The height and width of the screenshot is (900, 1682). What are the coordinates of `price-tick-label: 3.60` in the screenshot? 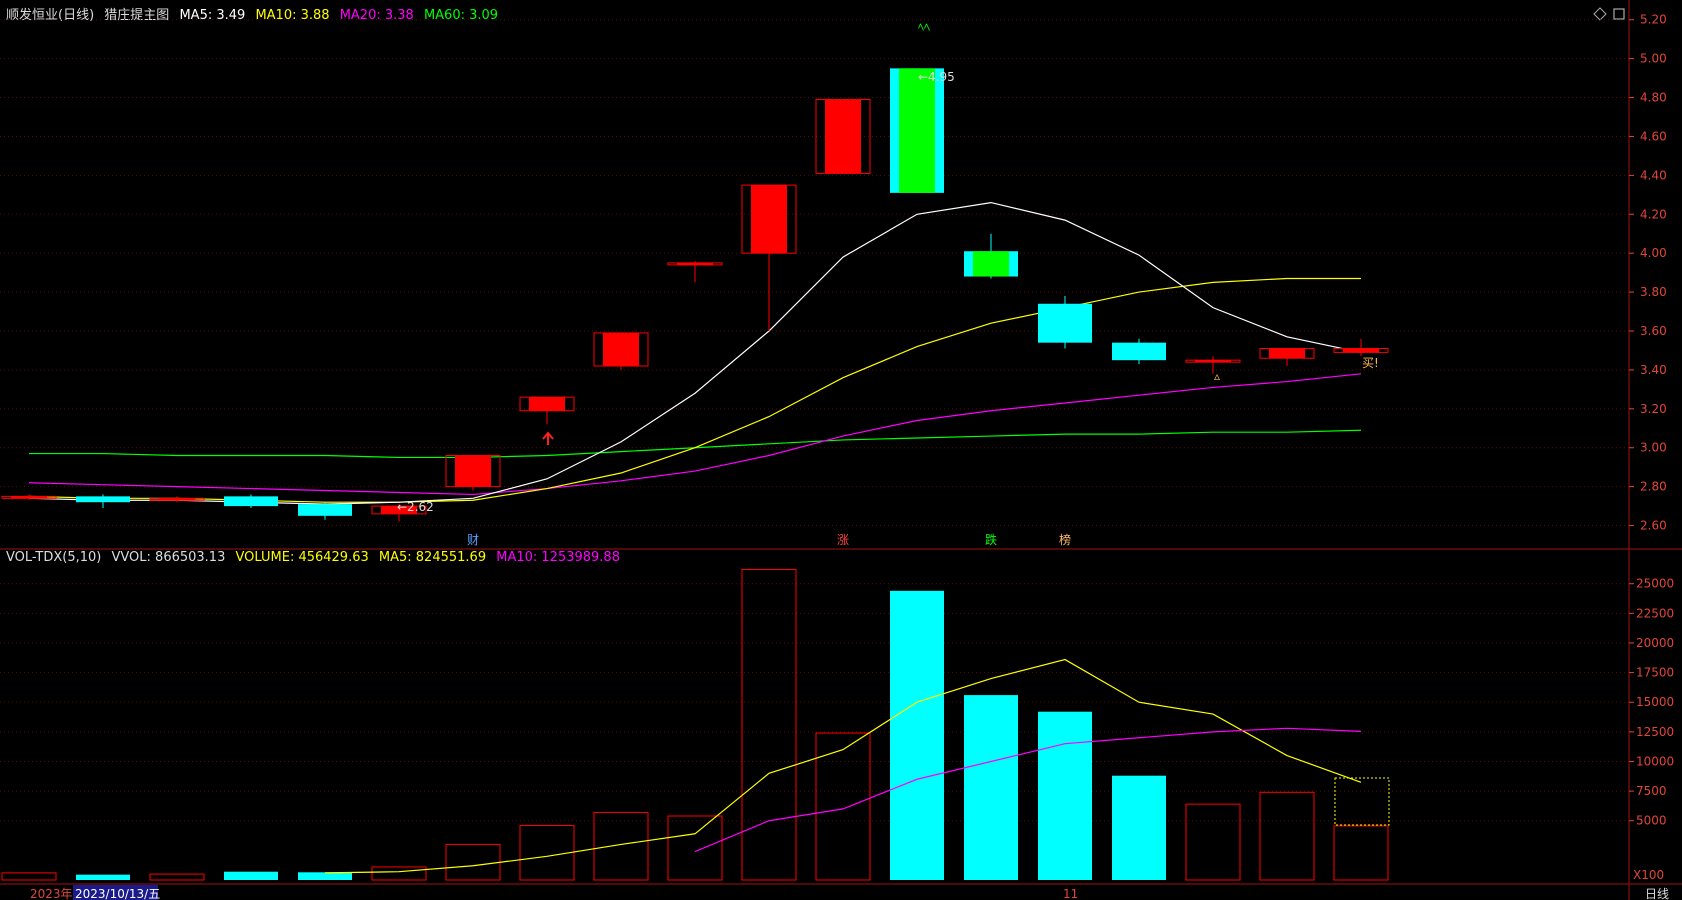 It's located at (1653, 331).